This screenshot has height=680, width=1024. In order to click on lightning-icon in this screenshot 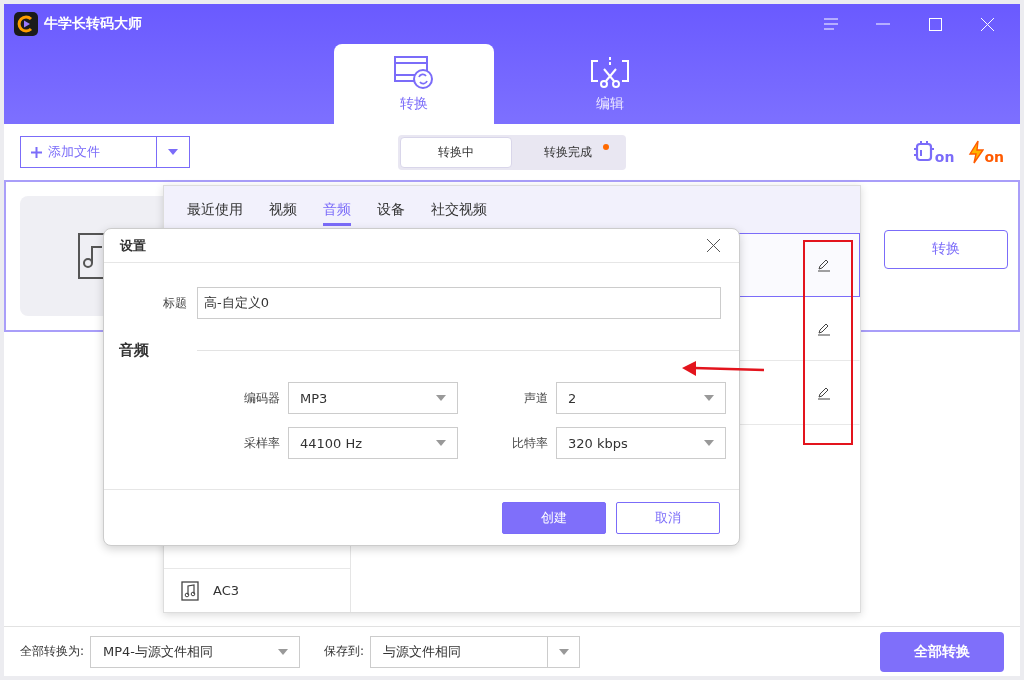, I will do `click(976, 152)`.